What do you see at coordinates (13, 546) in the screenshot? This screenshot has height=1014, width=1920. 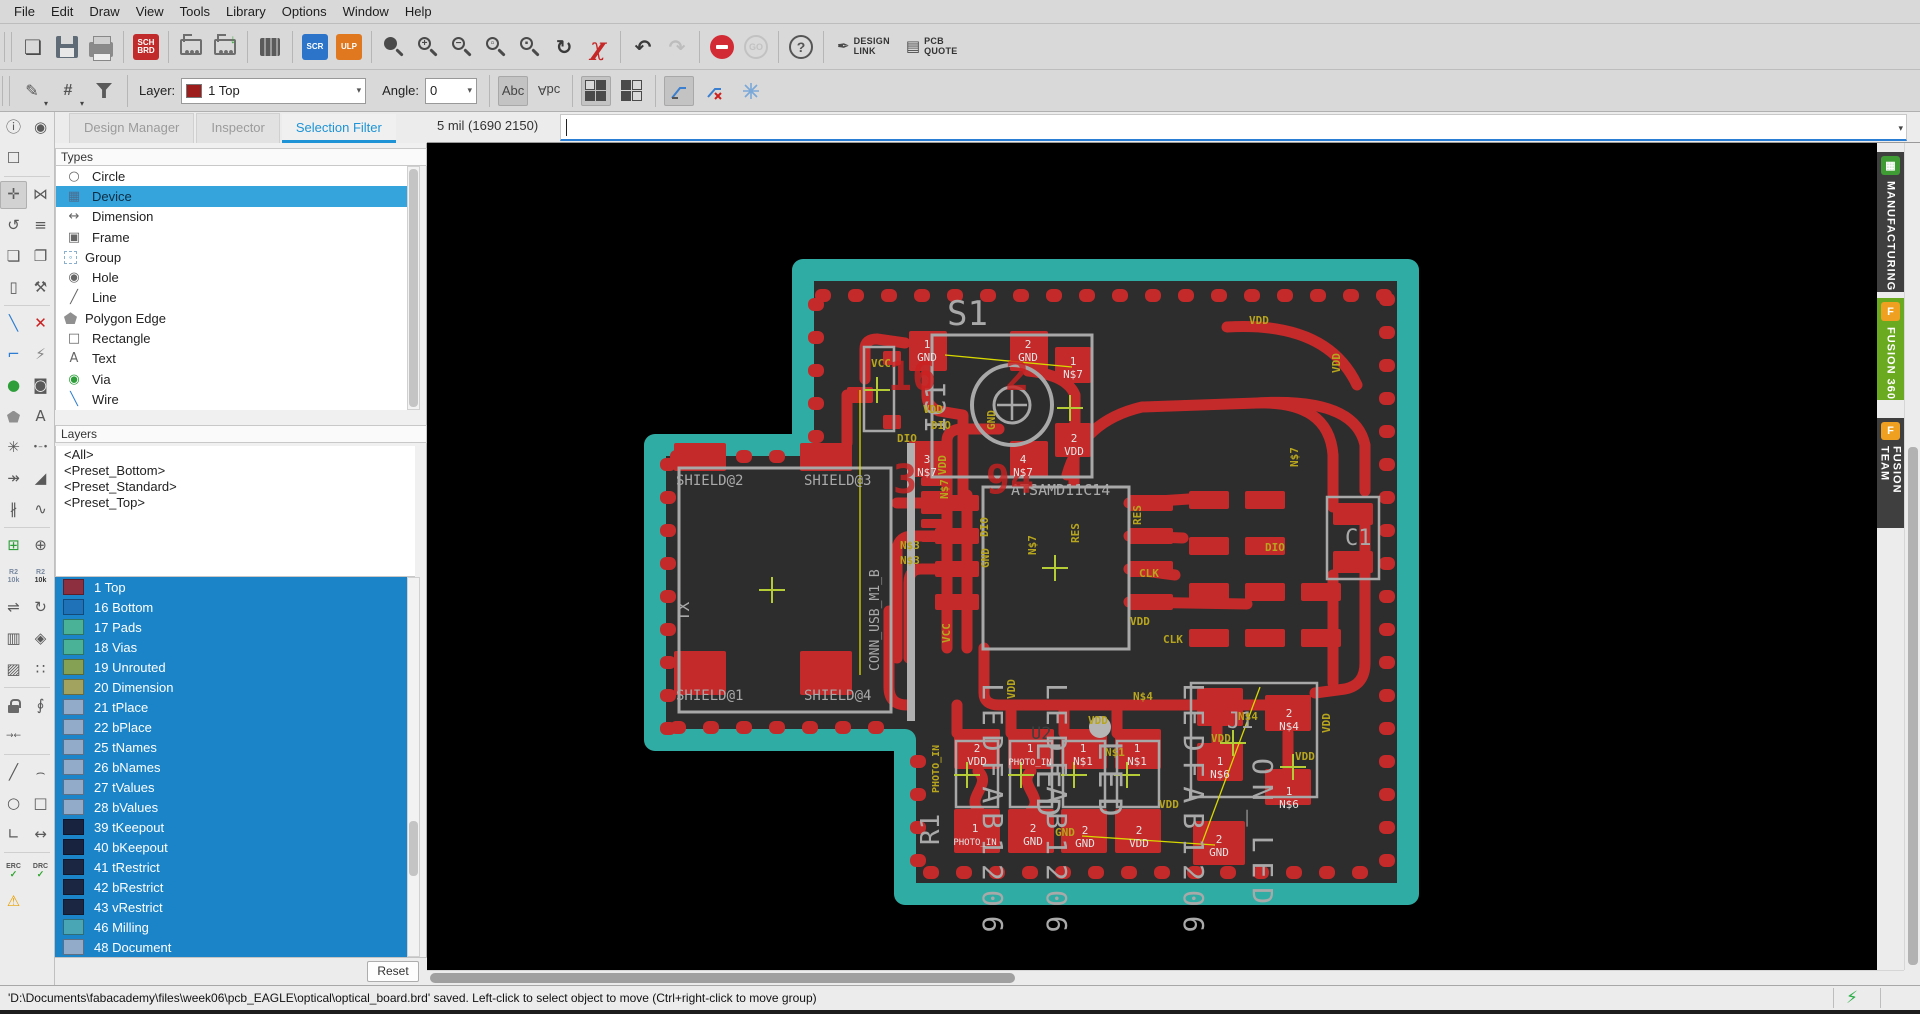 I see `add-part-button: ⊞` at bounding box center [13, 546].